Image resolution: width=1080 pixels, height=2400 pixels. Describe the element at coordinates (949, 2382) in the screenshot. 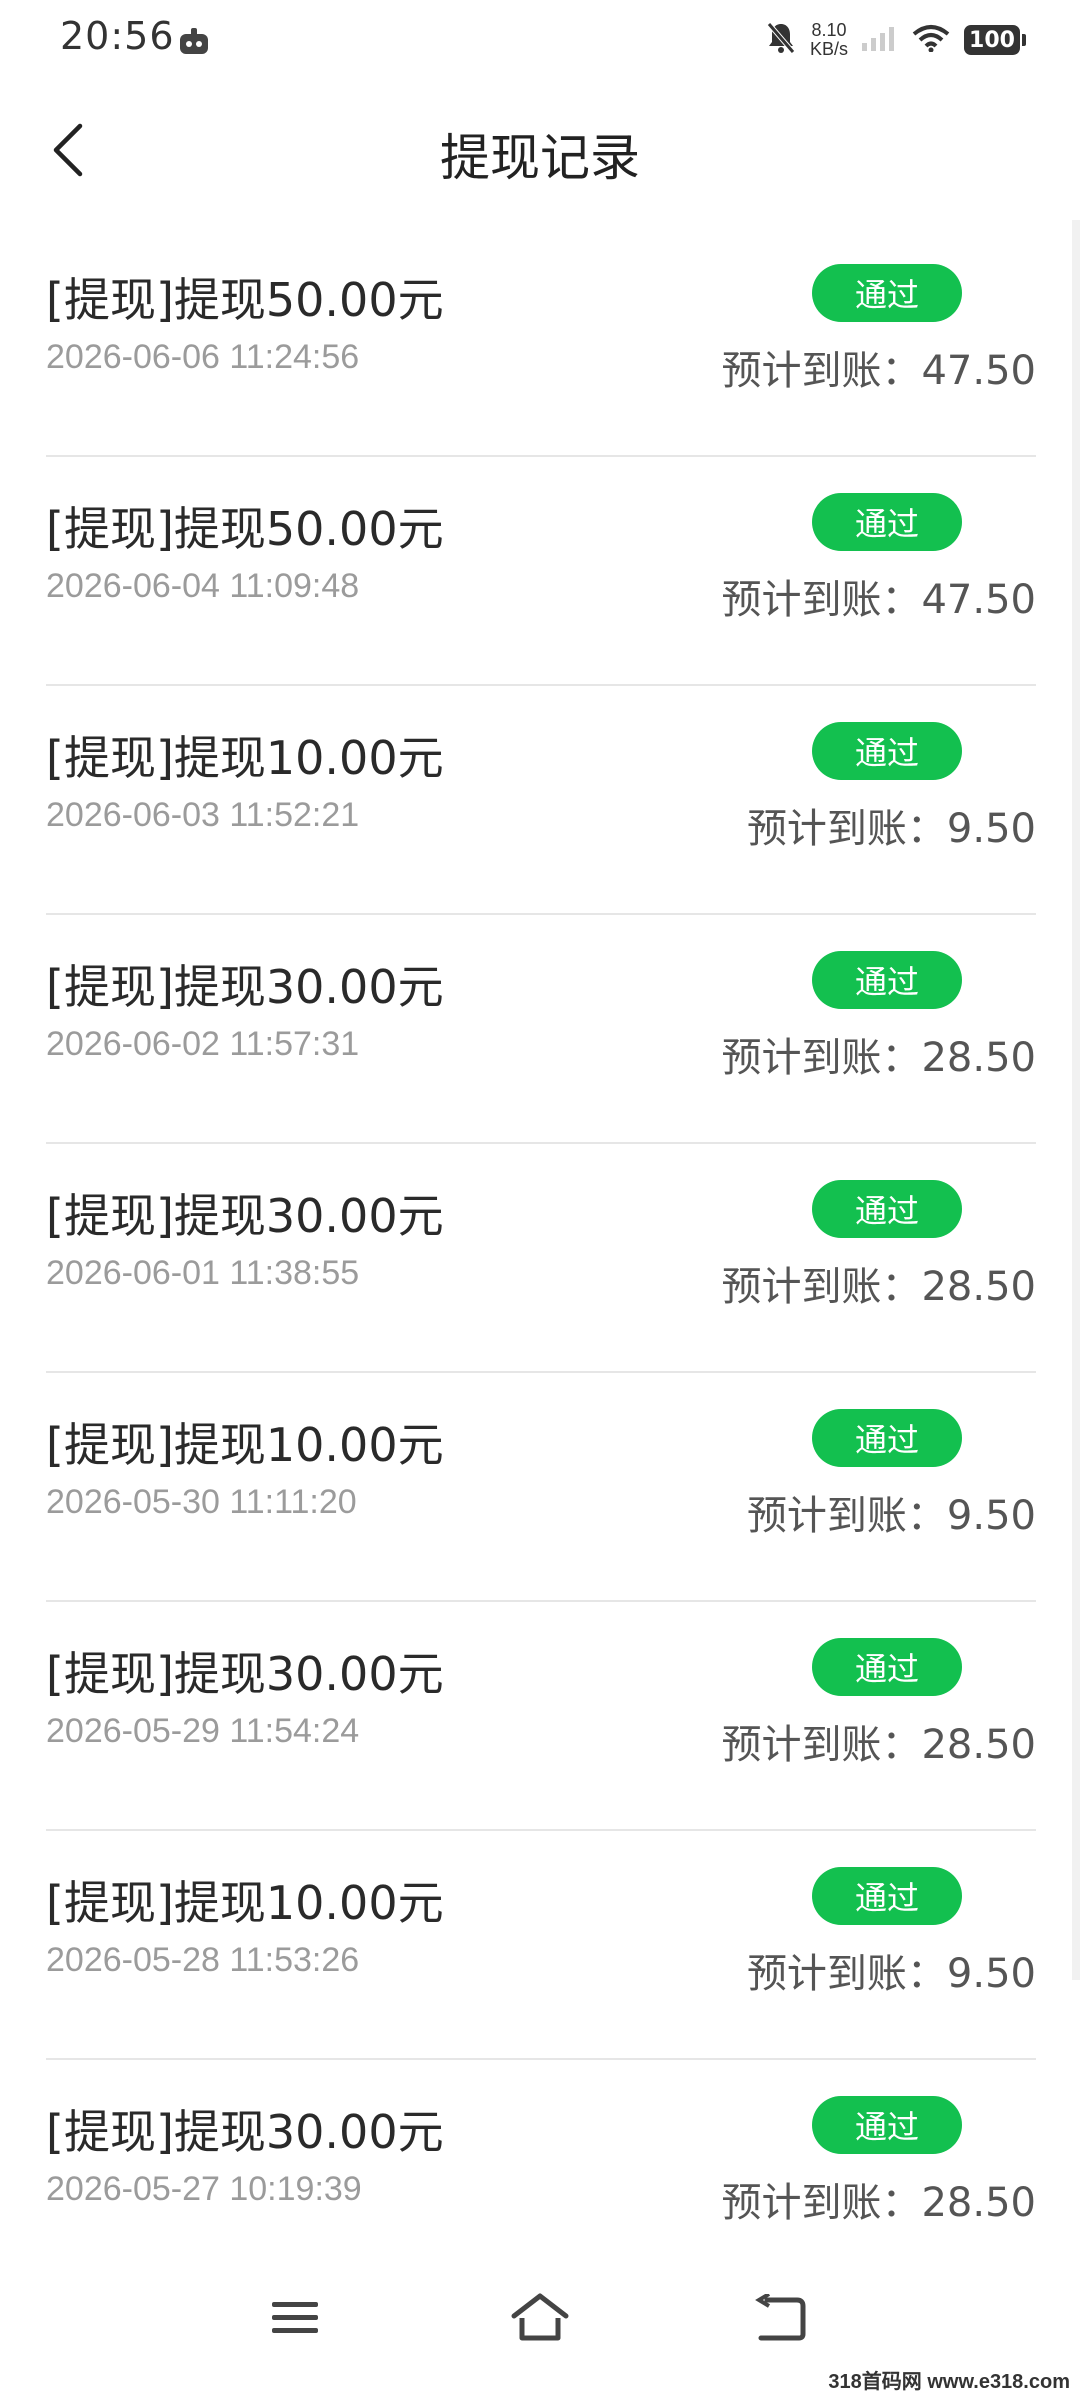

I see `watermark: 318首码网 www.e318.com` at that location.